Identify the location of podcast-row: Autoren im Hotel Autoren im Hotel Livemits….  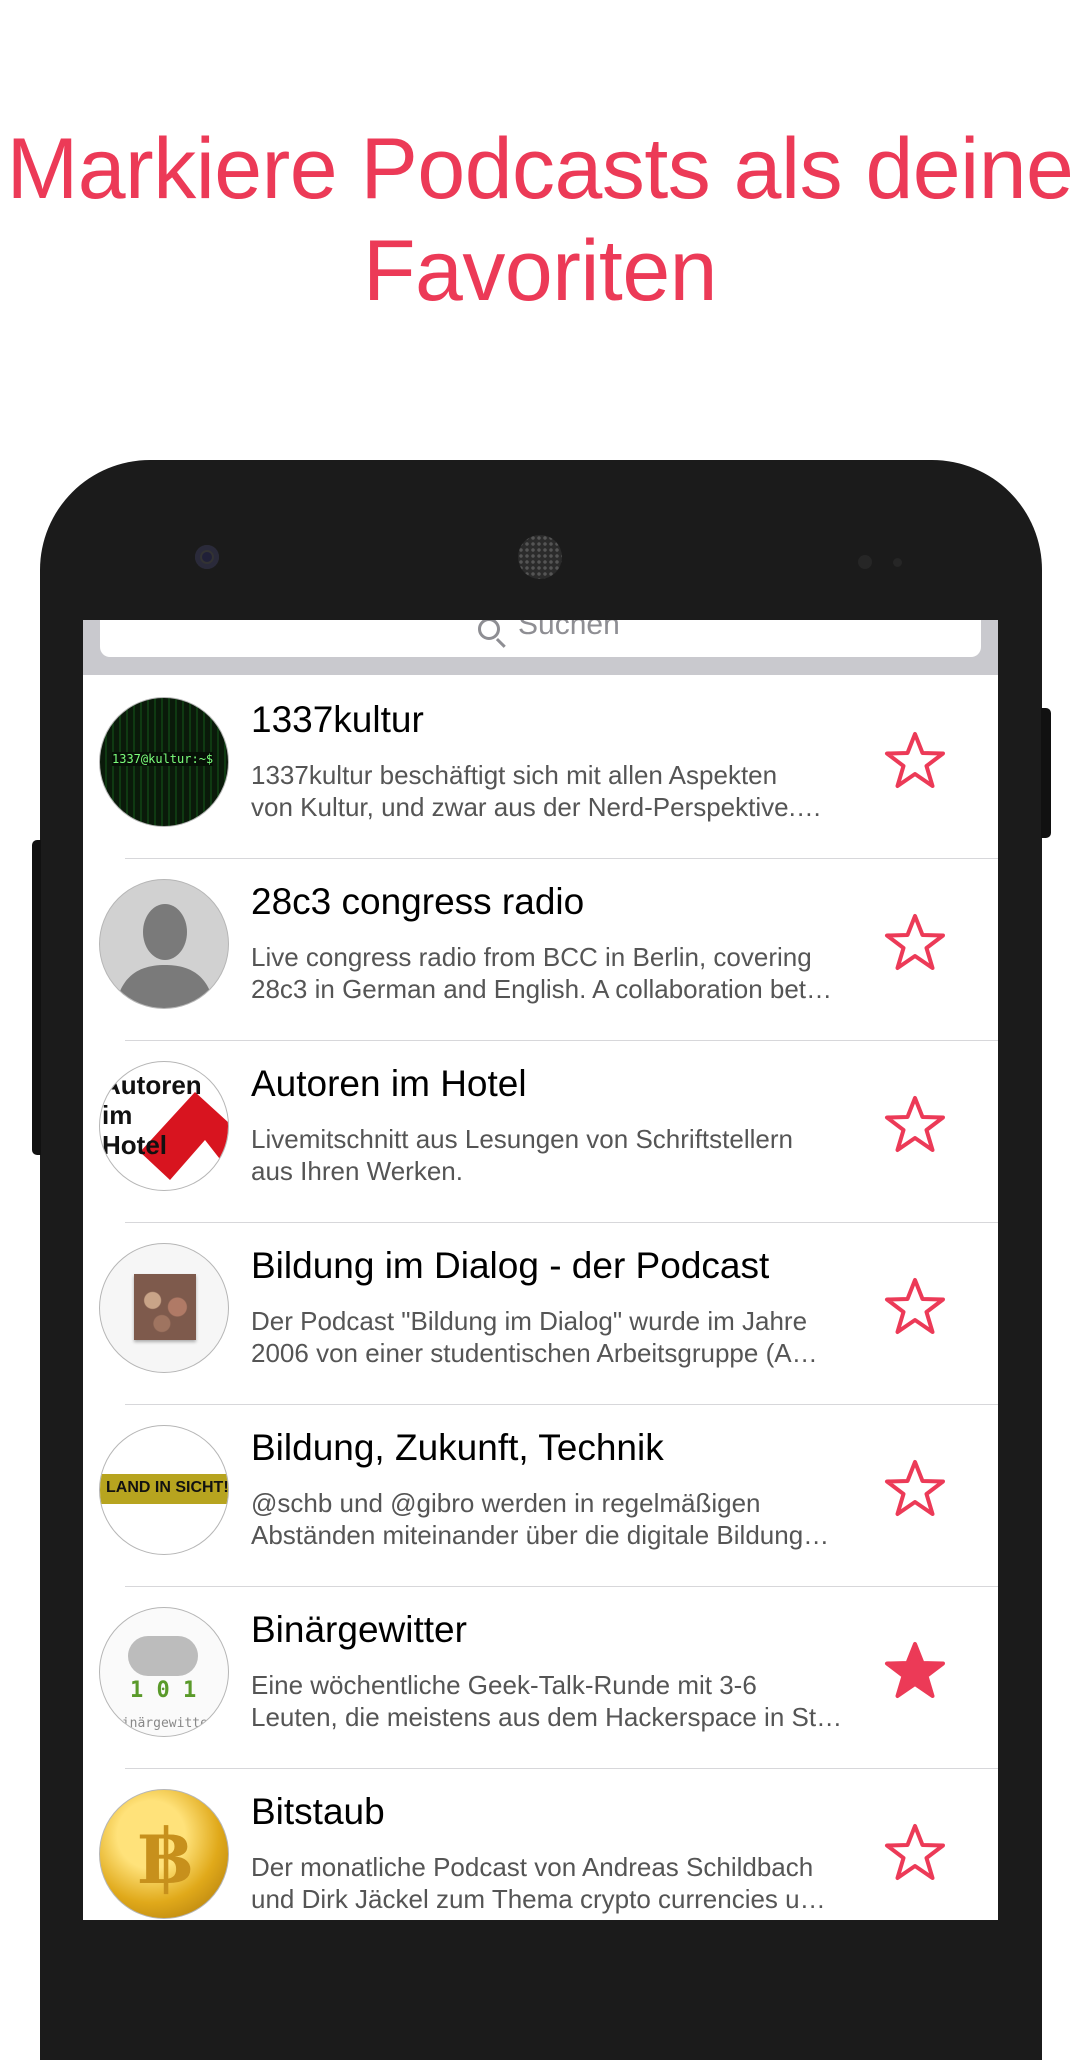
(540, 1132).